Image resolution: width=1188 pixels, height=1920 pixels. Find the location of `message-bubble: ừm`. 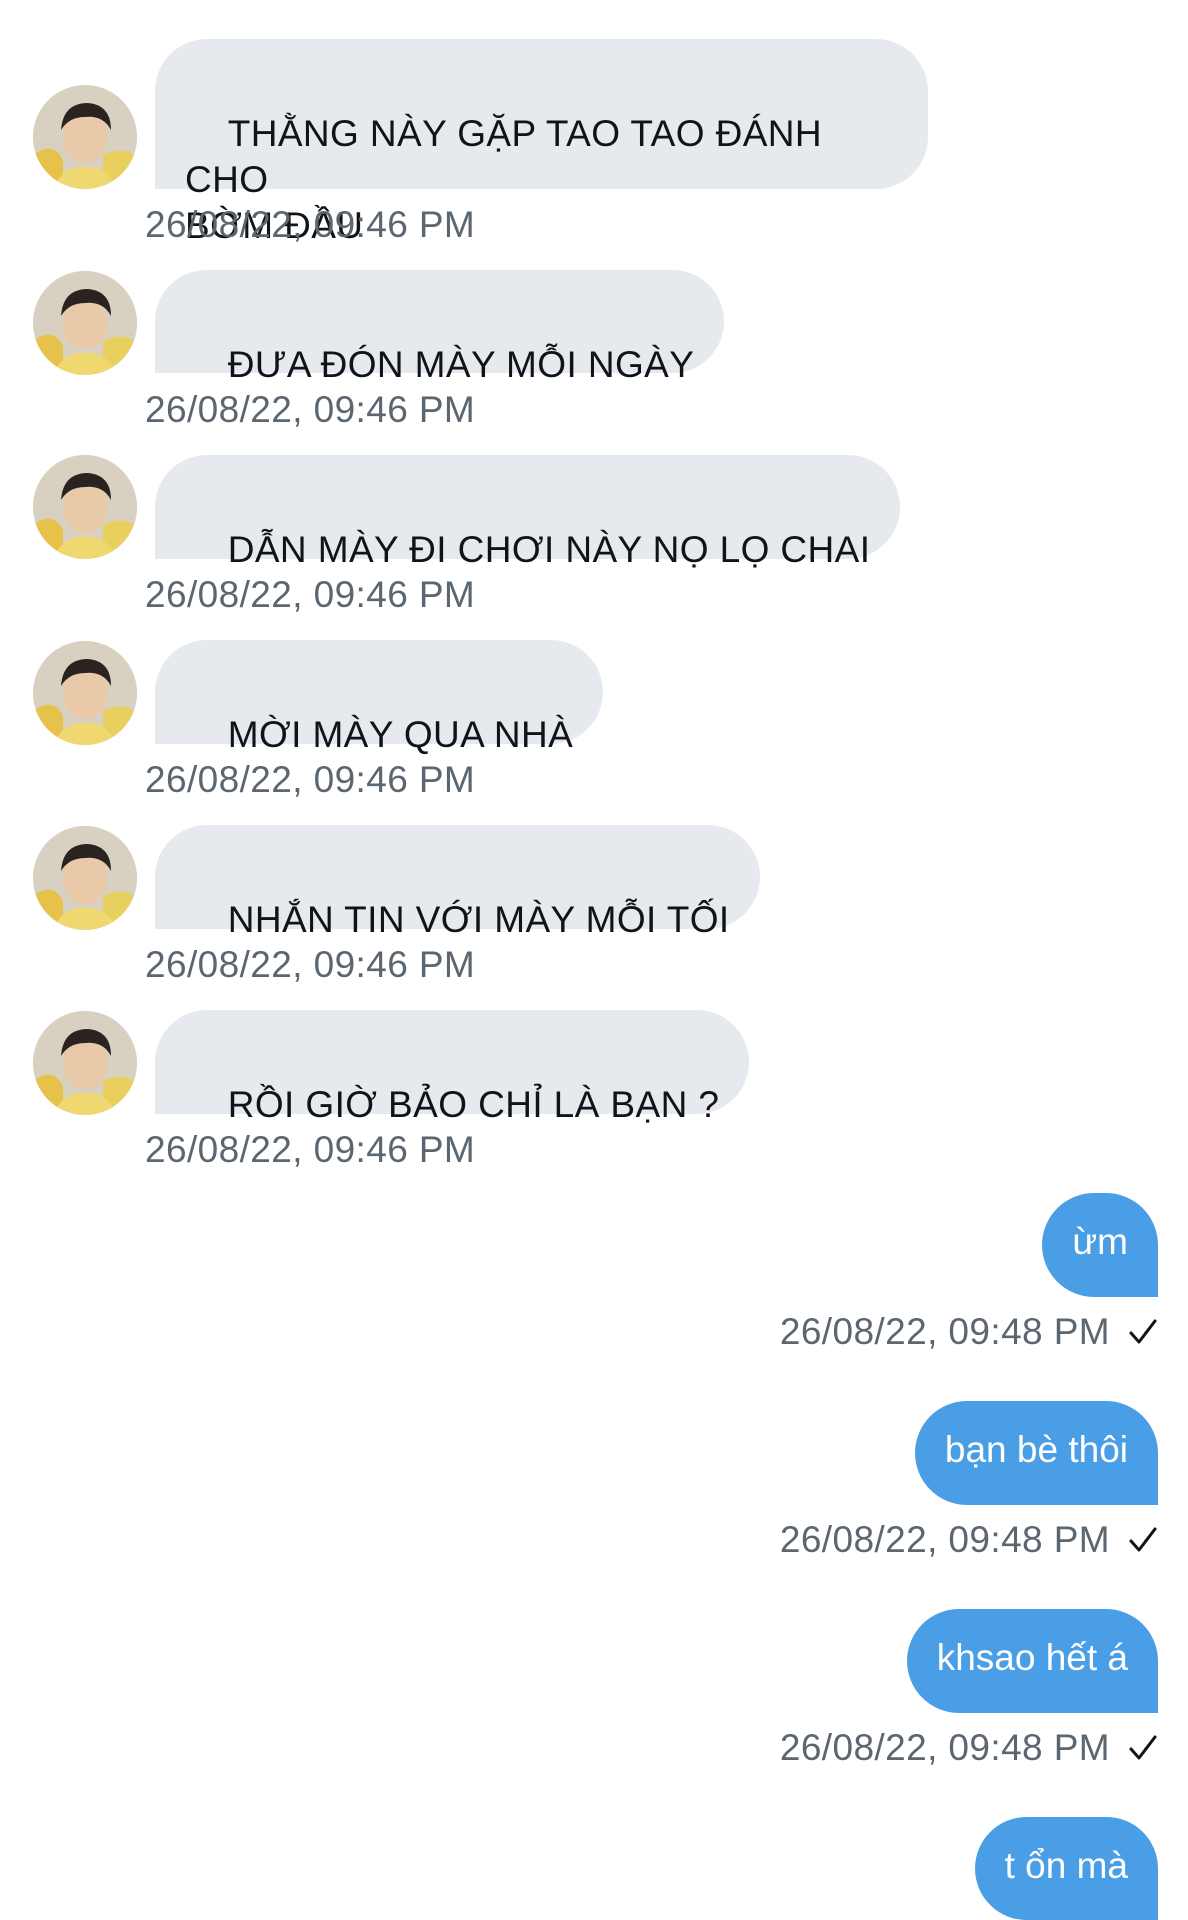

message-bubble: ừm is located at coordinates (1100, 1245).